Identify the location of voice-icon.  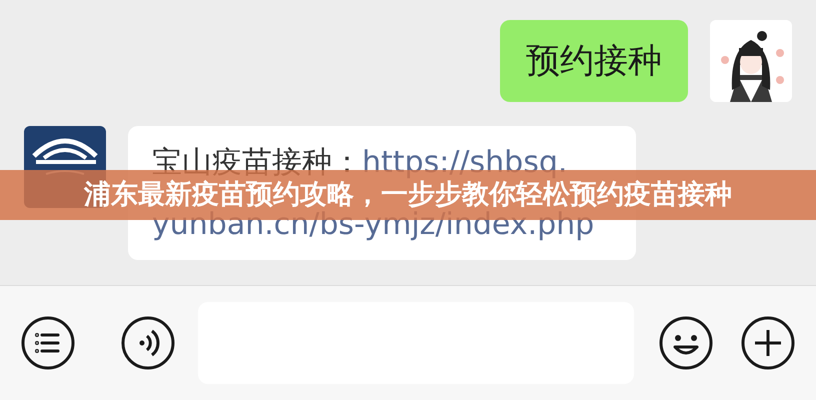
(148, 343).